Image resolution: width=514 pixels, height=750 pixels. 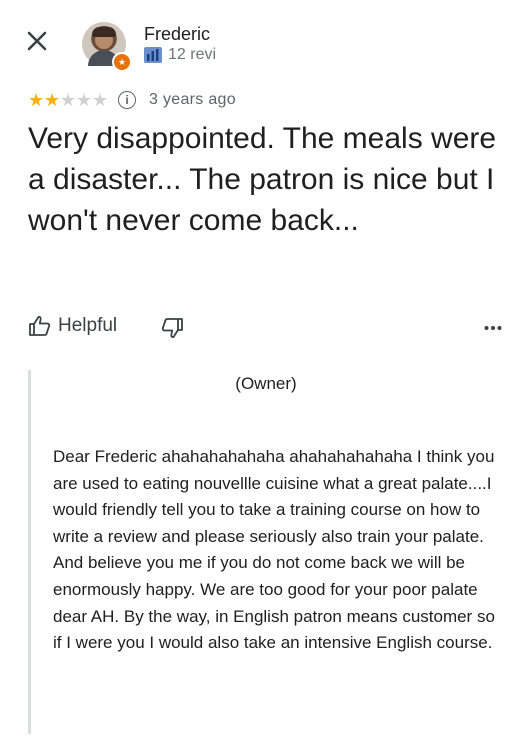 What do you see at coordinates (88, 325) in the screenshot?
I see `helpful-label: Helpful` at bounding box center [88, 325].